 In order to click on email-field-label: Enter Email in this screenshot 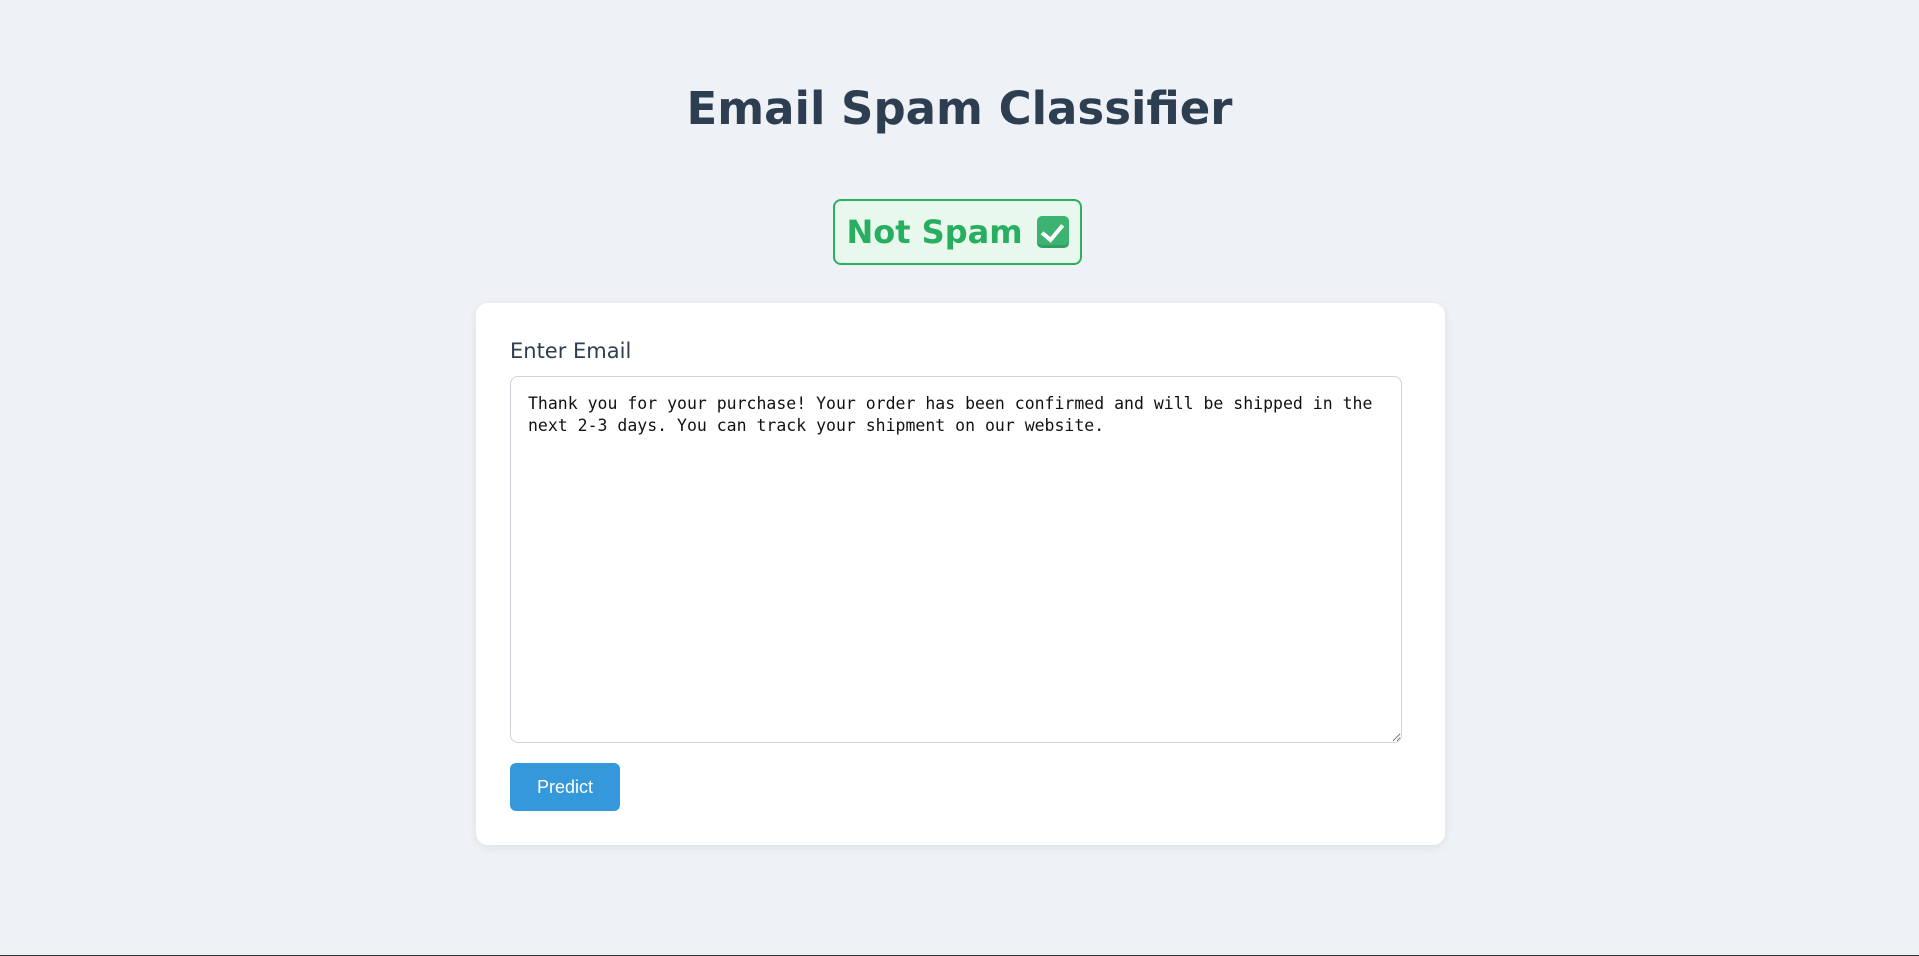, I will do `click(571, 351)`.